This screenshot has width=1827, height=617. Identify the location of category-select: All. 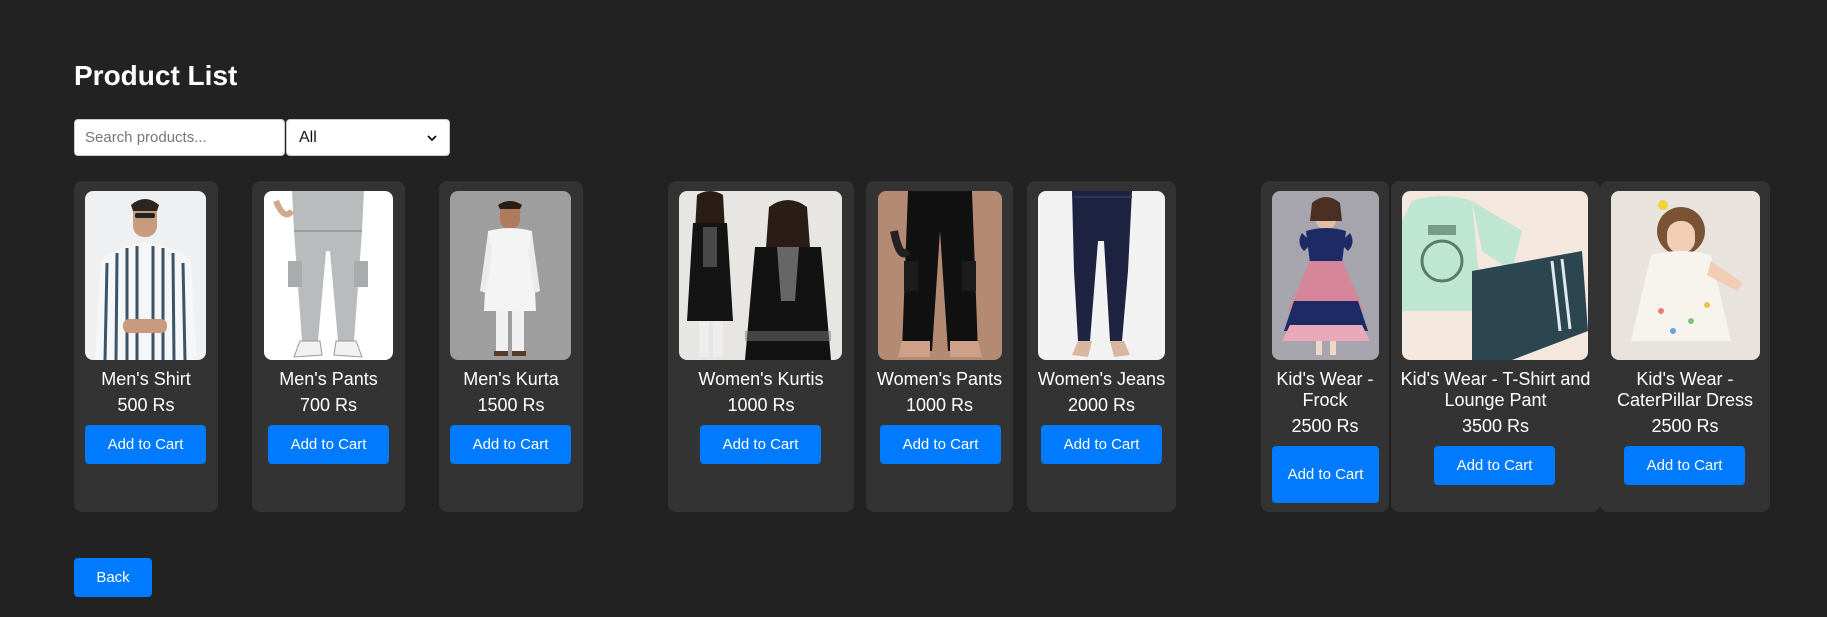
(368, 137).